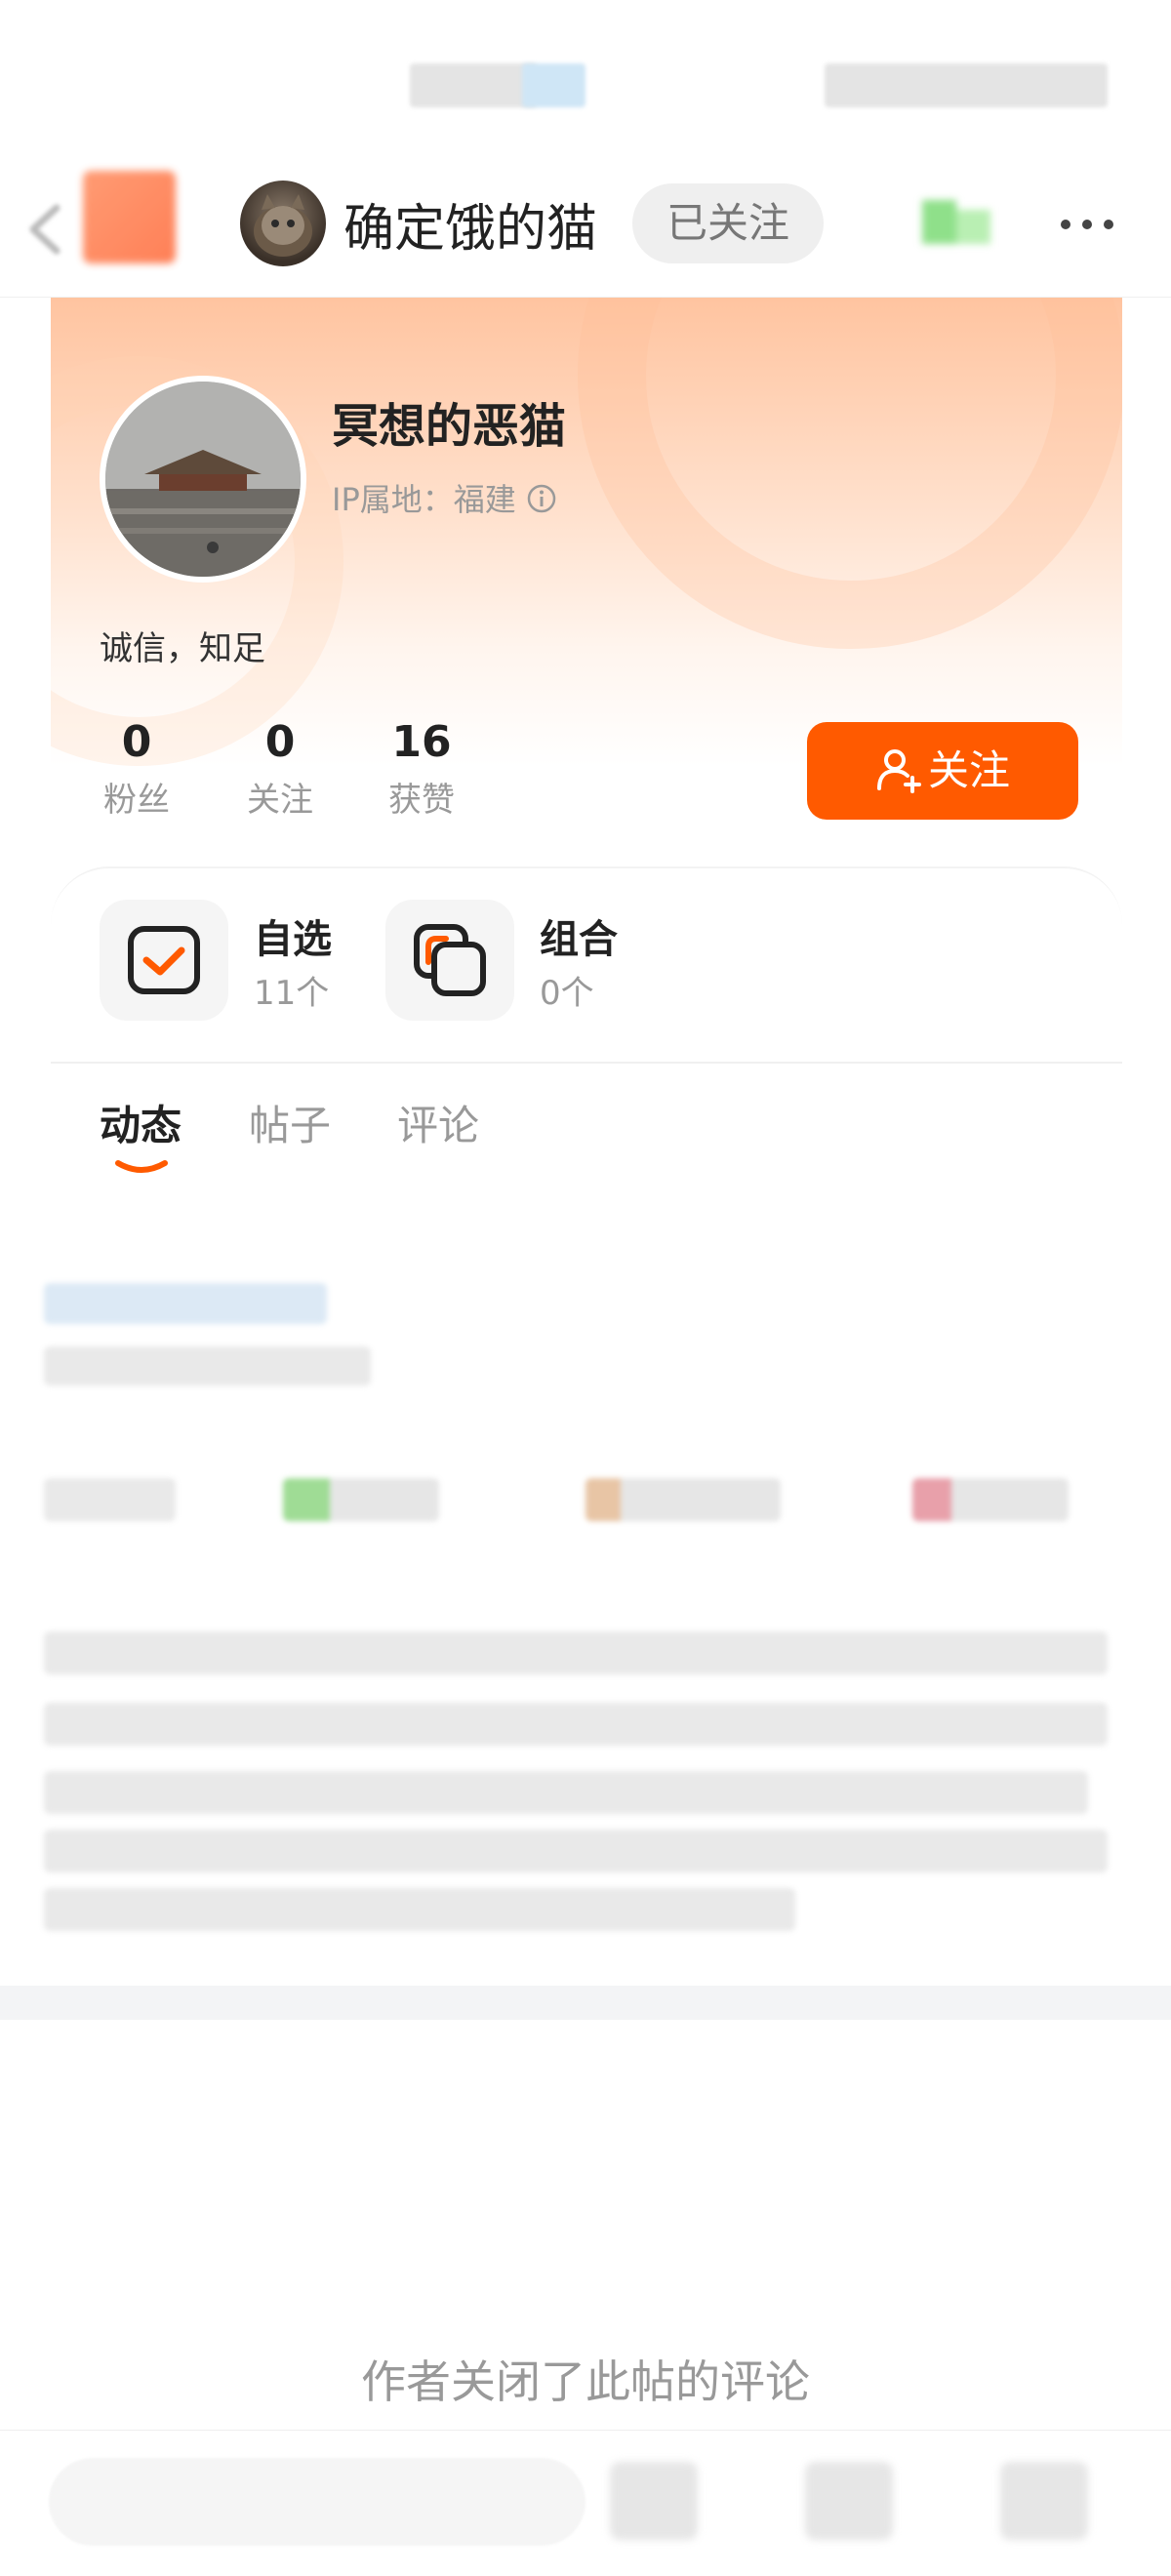  What do you see at coordinates (129, 217) in the screenshot?
I see `app-logo-blur` at bounding box center [129, 217].